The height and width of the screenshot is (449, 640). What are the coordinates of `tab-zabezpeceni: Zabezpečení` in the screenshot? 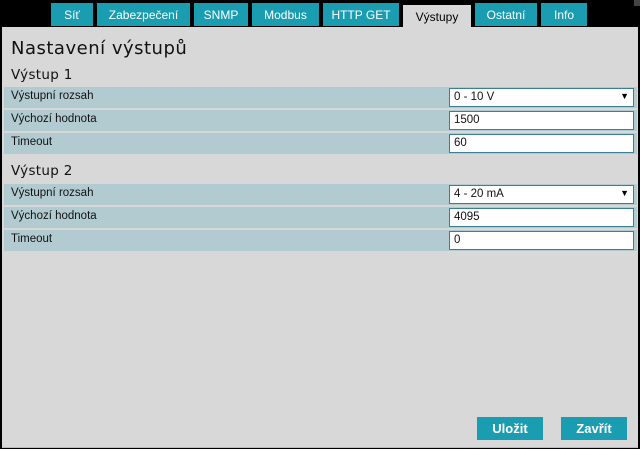 It's located at (143, 14).